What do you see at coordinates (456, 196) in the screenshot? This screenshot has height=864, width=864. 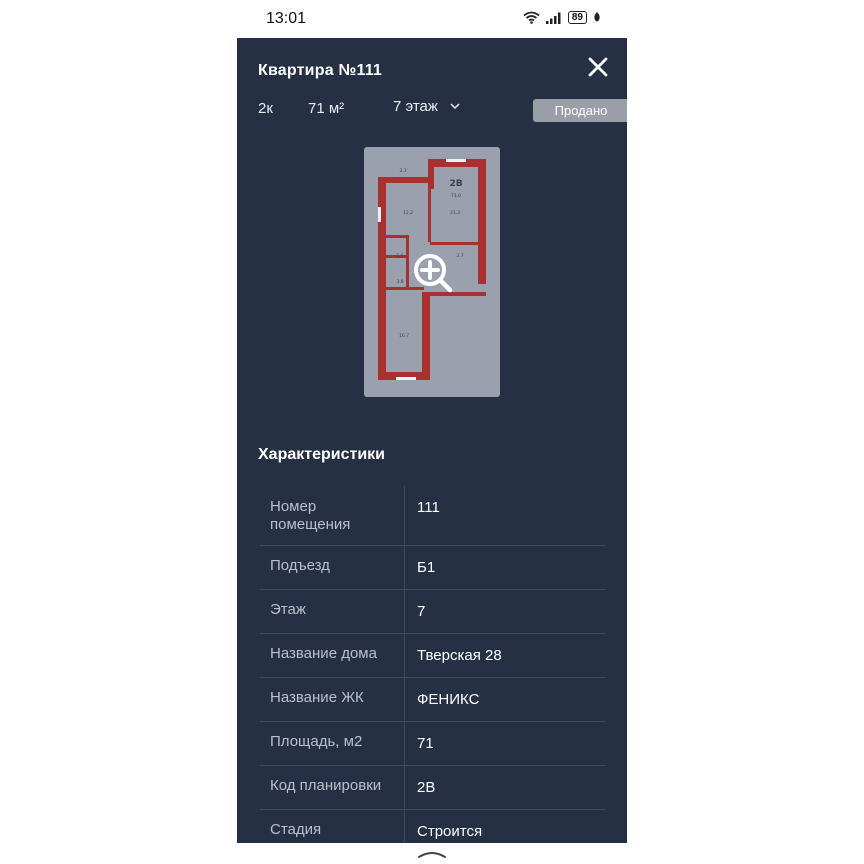 I see `plan-total-area: 71.0` at bounding box center [456, 196].